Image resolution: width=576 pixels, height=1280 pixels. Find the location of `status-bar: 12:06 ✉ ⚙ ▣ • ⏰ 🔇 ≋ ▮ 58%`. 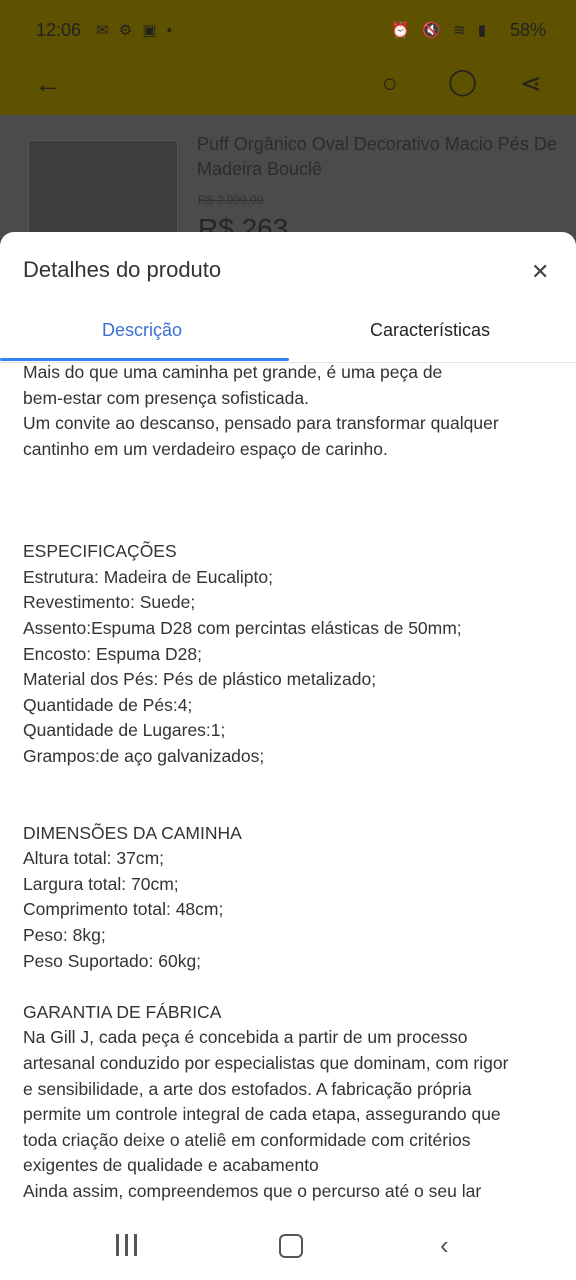

status-bar: 12:06 ✉ ⚙ ▣ • ⏰ 🔇 ≋ ▮ 58% is located at coordinates (288, 31).